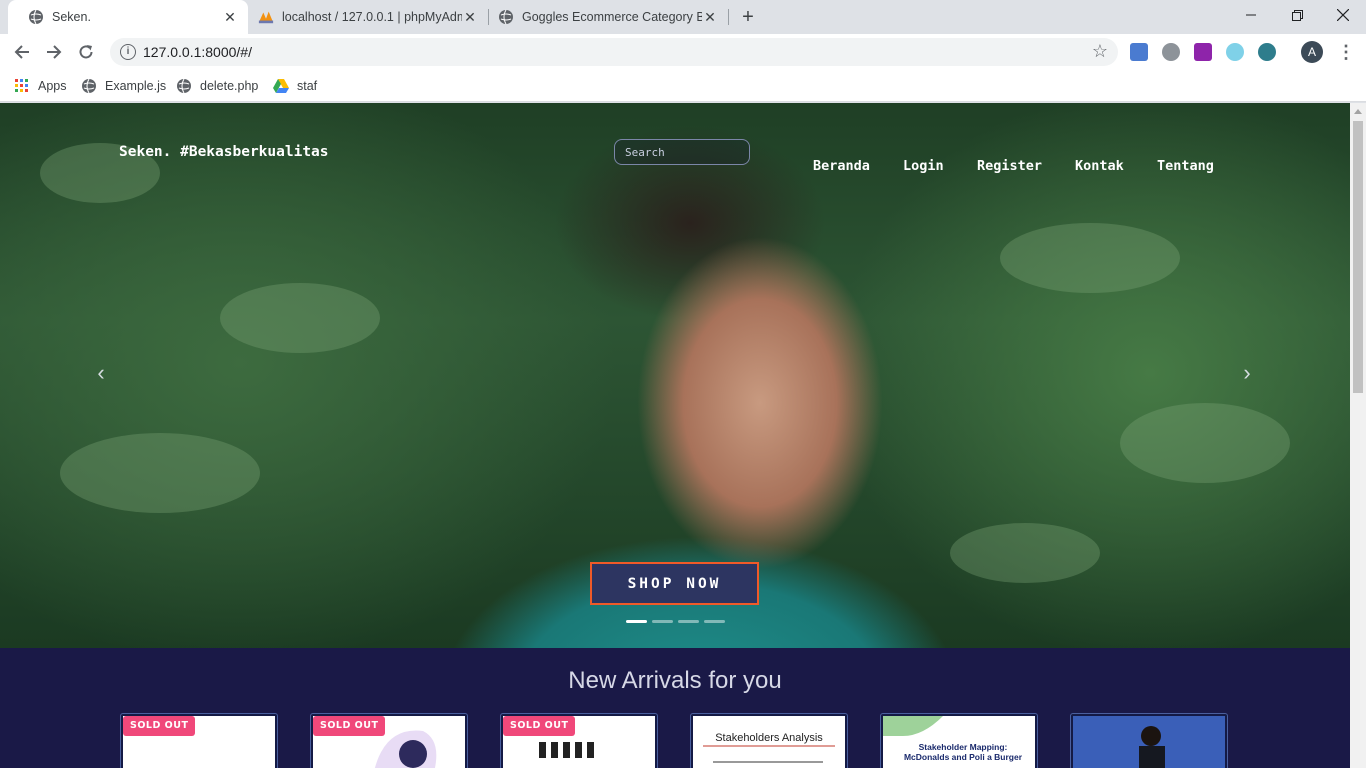 The image size is (1366, 768). What do you see at coordinates (1247, 373) in the screenshot?
I see `chevron-right-icon: ›` at bounding box center [1247, 373].